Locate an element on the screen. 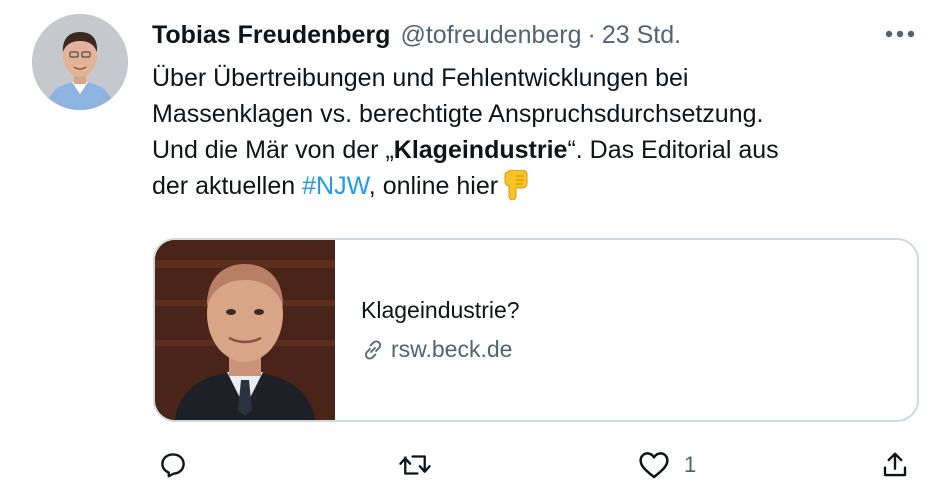  retweet-icon is located at coordinates (415, 465).